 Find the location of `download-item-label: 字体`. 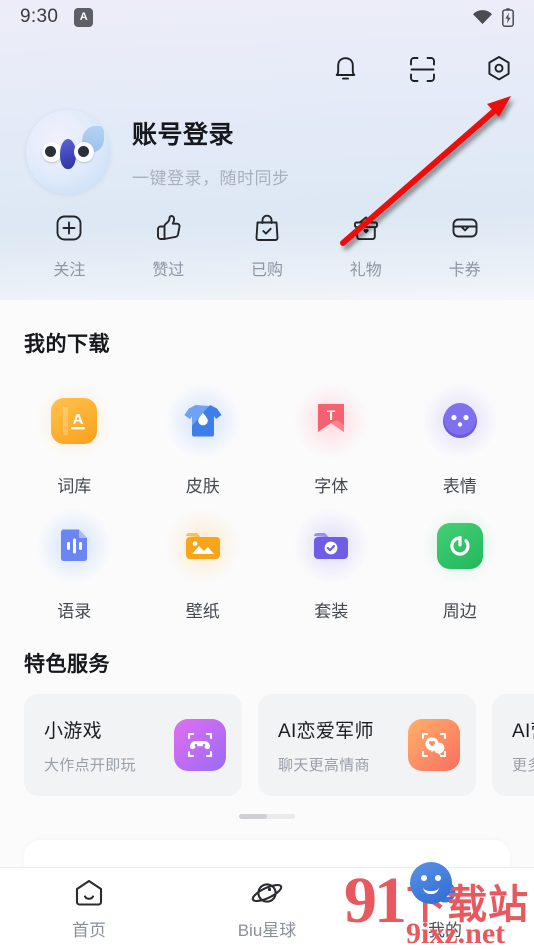

download-item-label: 字体 is located at coordinates (331, 486).